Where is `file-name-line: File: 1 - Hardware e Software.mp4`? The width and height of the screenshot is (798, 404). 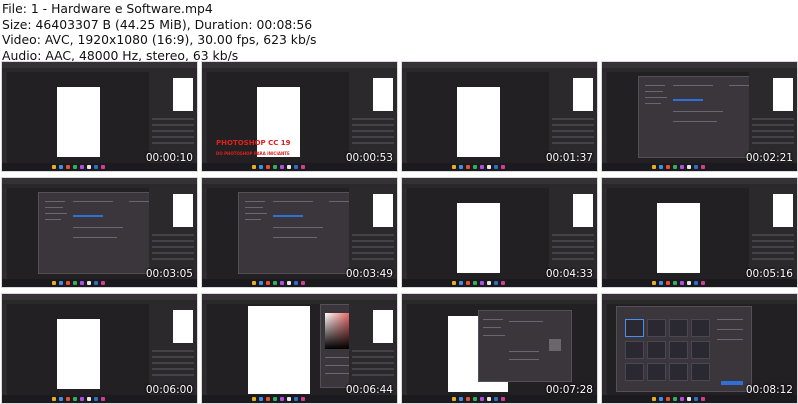
file-name-line: File: 1 - Hardware e Software.mp4 is located at coordinates (107, 8).